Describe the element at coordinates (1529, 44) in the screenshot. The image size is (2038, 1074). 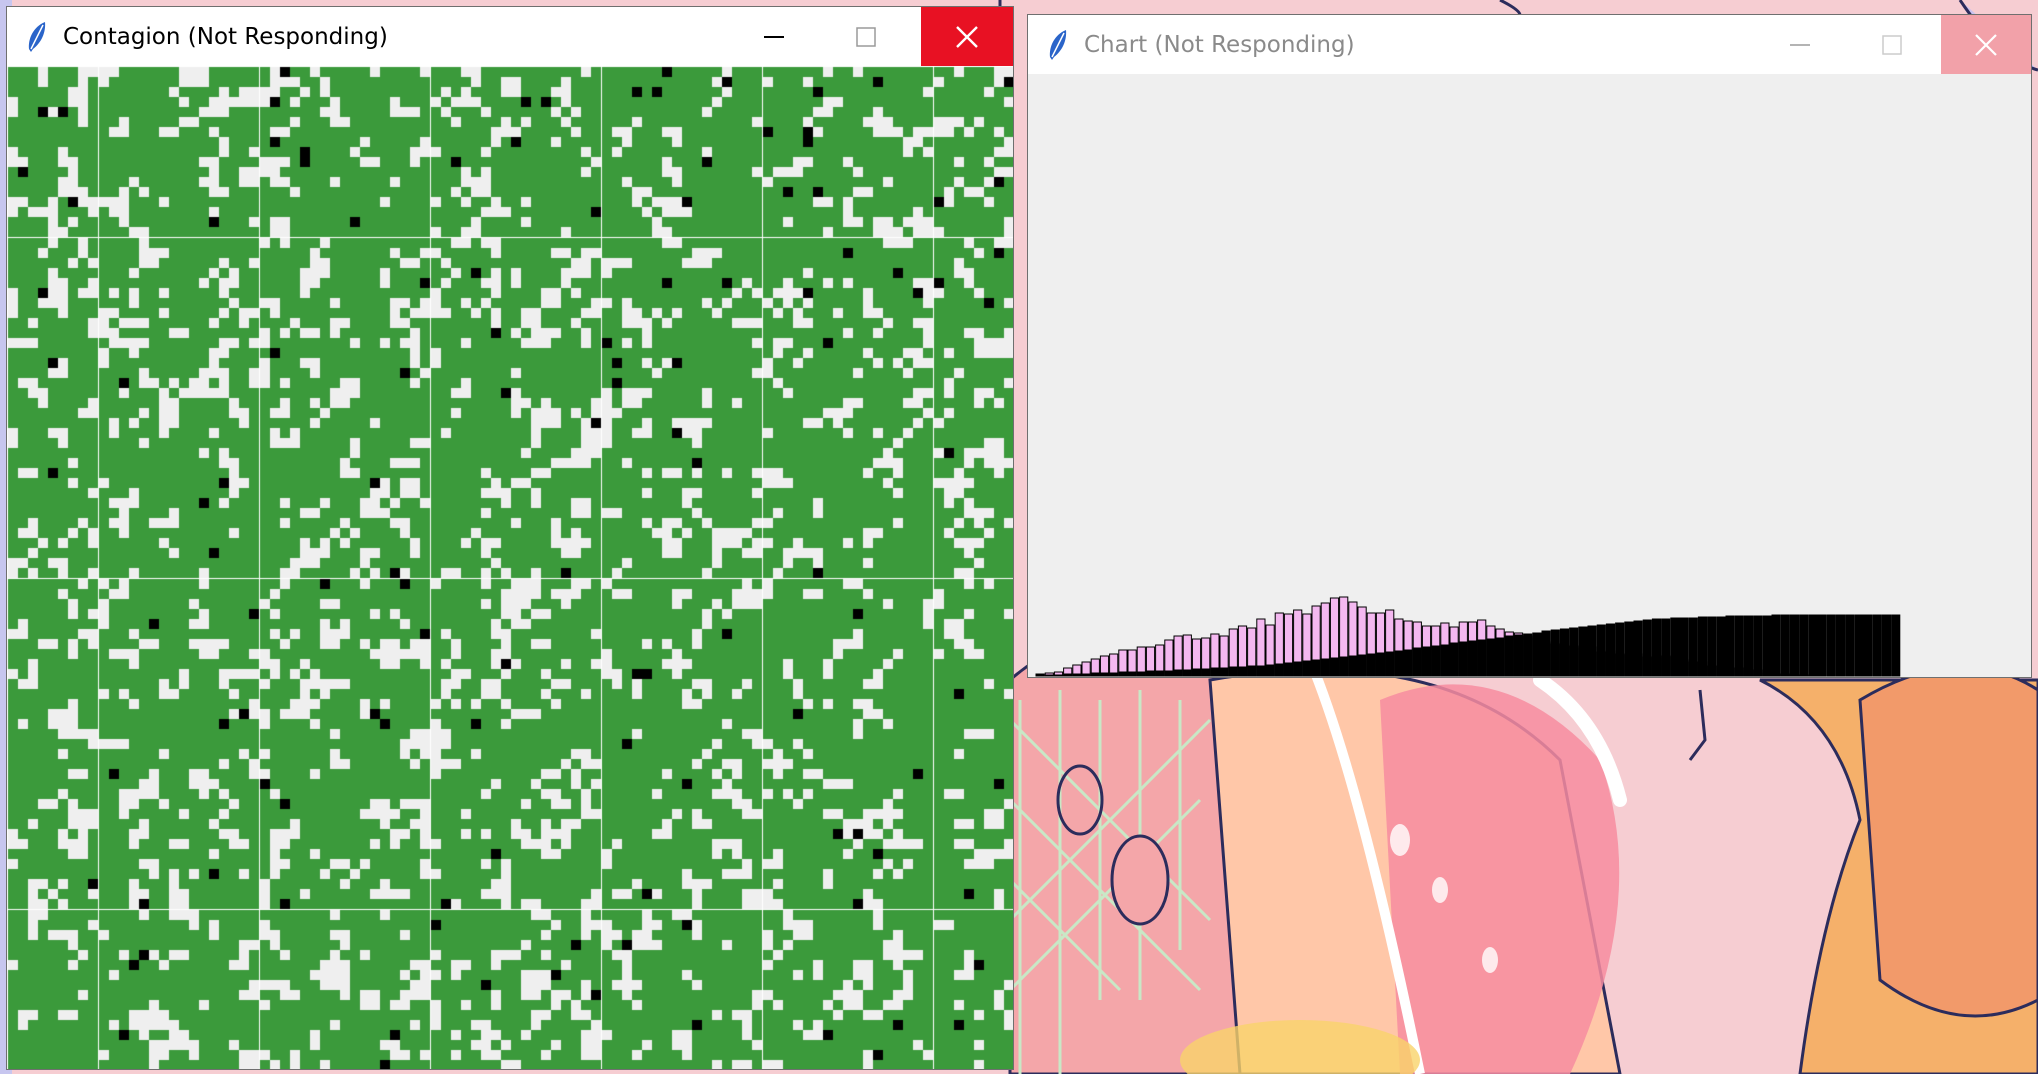
I see `chart-titlebar: Chart (Not Responding)` at that location.